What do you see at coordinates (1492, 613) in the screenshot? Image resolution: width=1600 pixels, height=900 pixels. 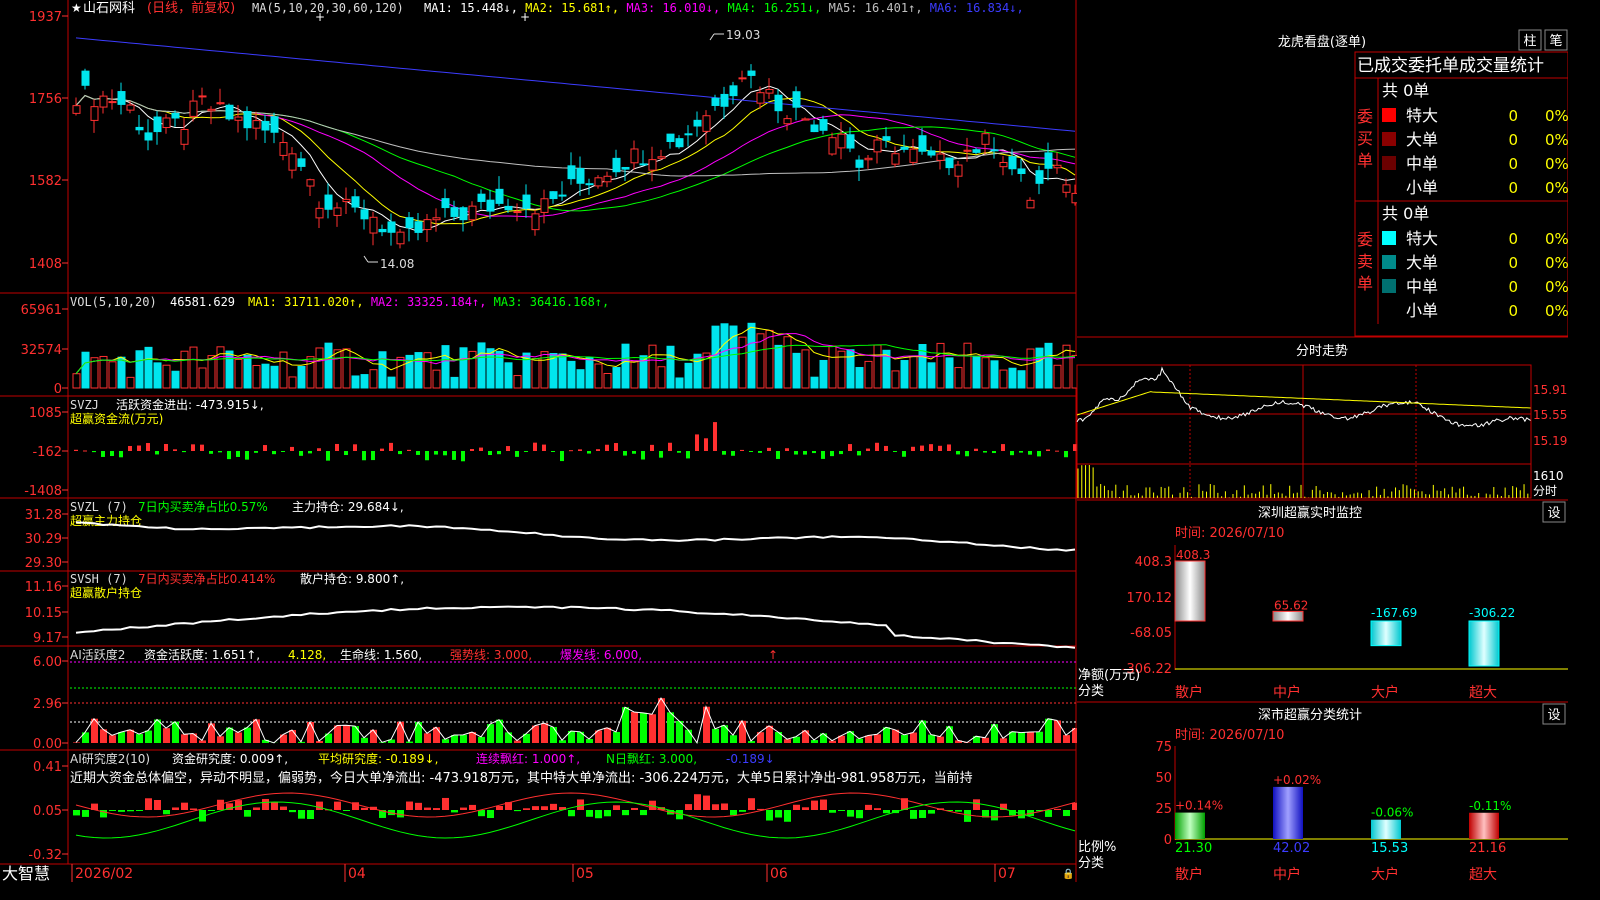 I see `sz-bar-value: -306.22` at bounding box center [1492, 613].